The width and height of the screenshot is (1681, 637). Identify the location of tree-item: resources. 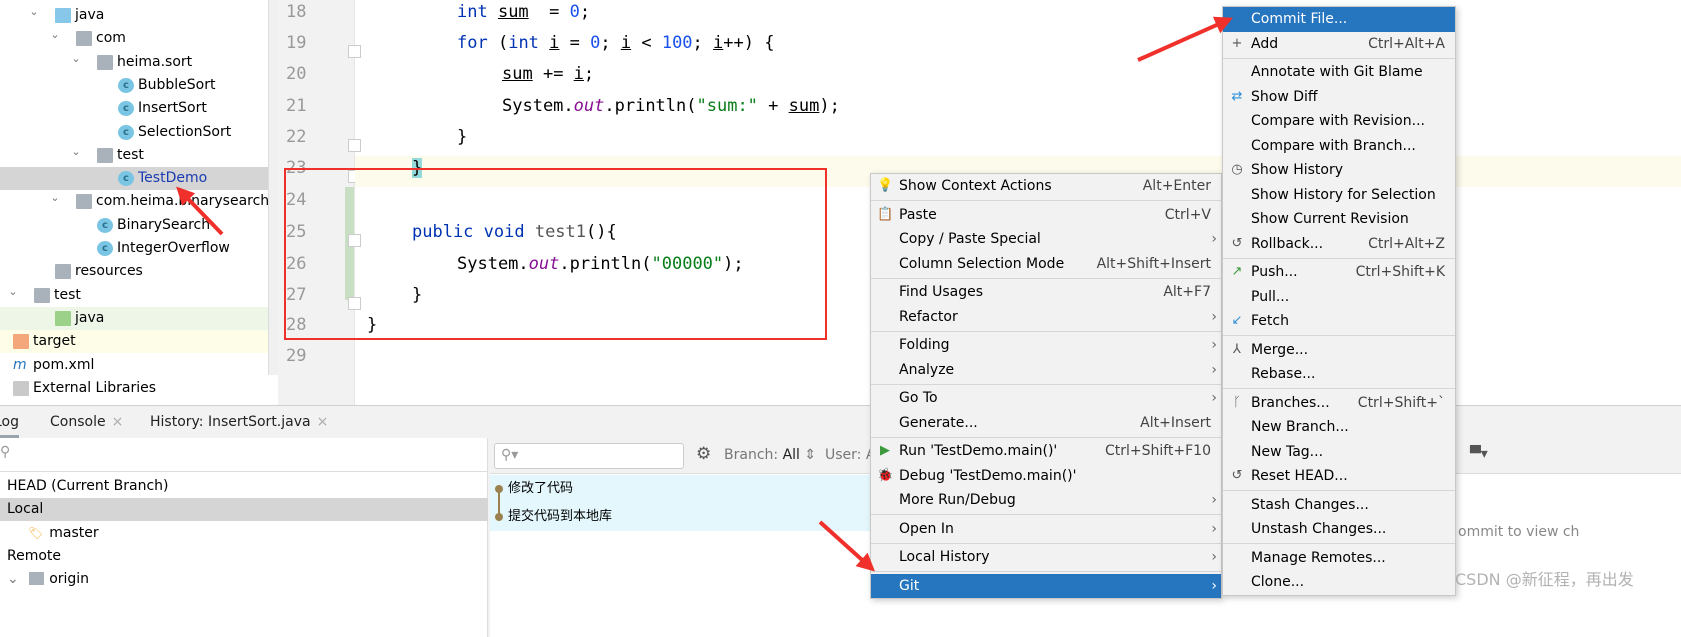
(134, 271).